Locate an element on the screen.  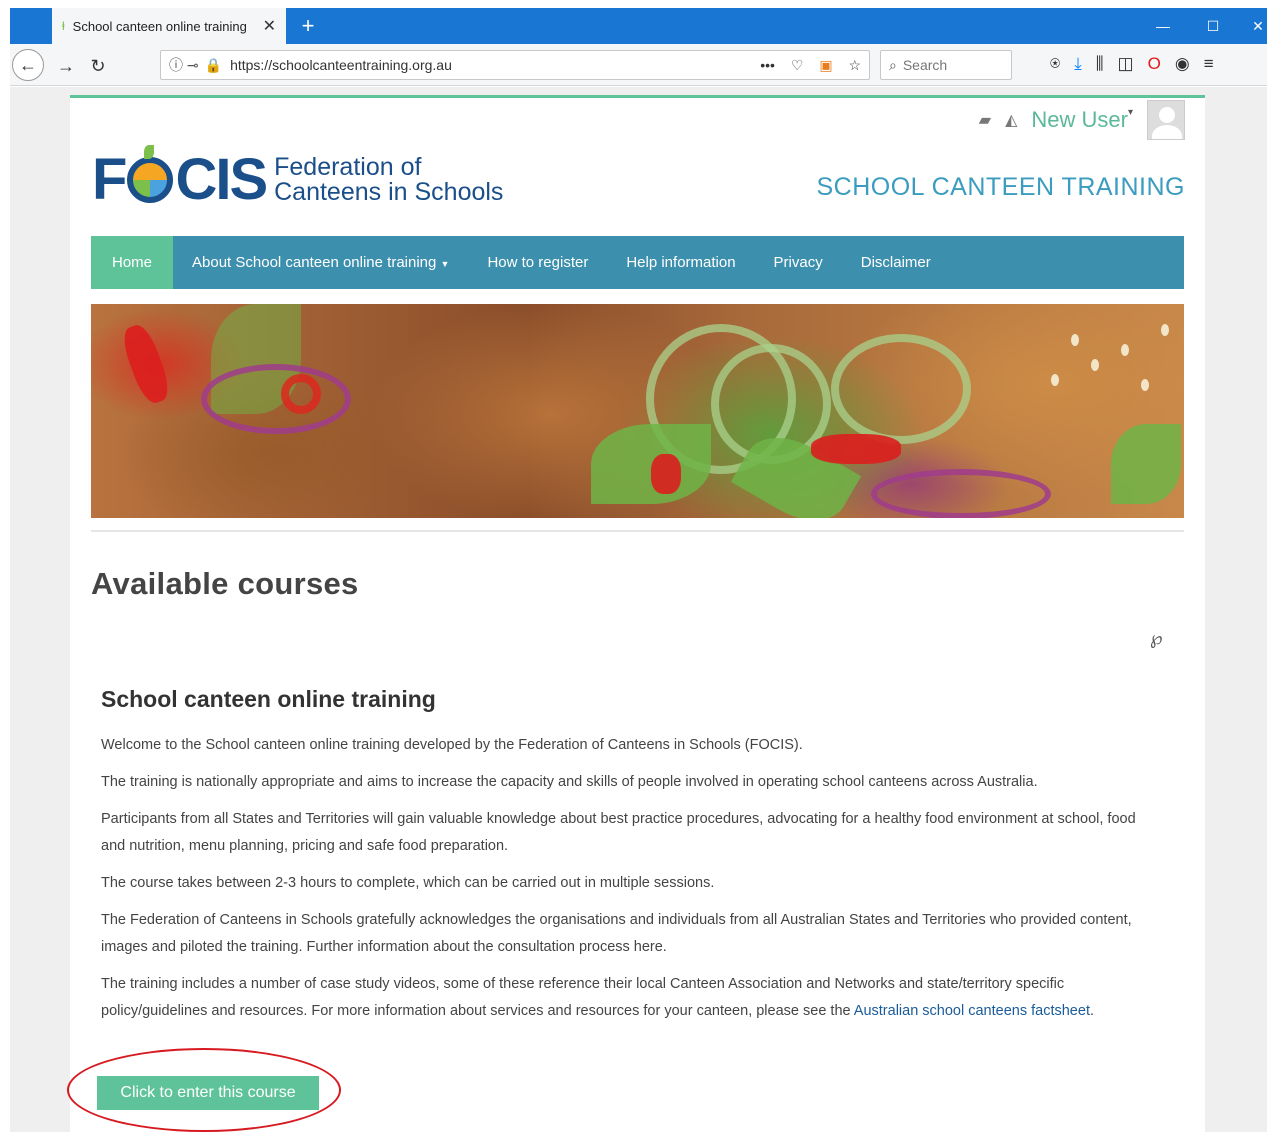
nav-item-label: Home is located at coordinates (132, 262).